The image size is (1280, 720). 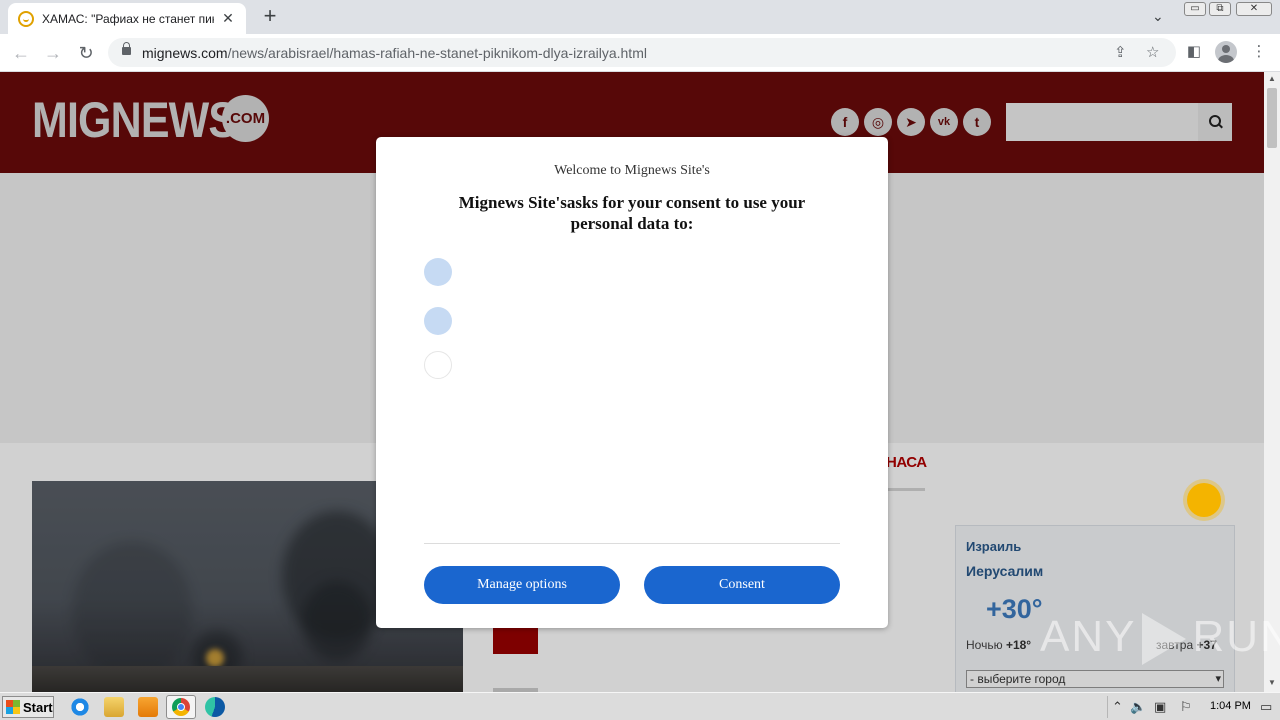 I want to click on scroll-up-icon: ▲, so click(x=1272, y=79).